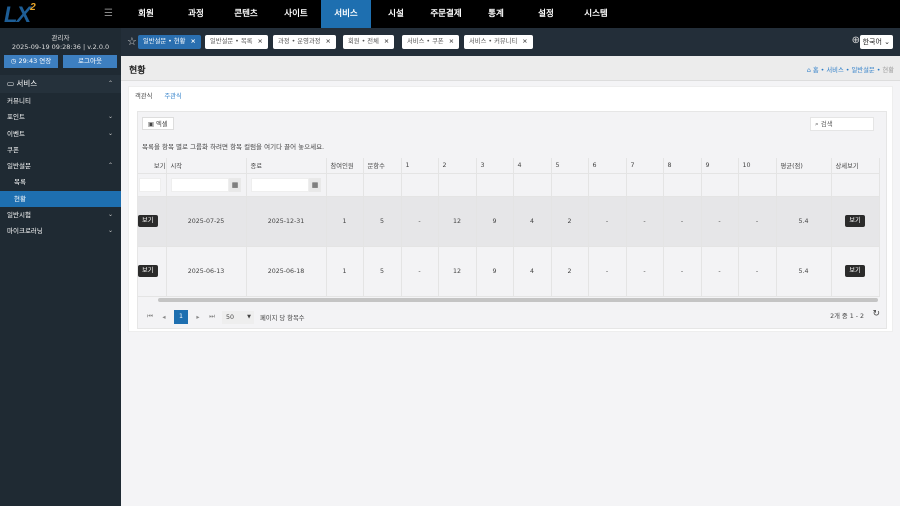 Image resolution: width=900 pixels, height=506 pixels. I want to click on open-tab-2: 과정 • 운영과정 ×, so click(304, 42).